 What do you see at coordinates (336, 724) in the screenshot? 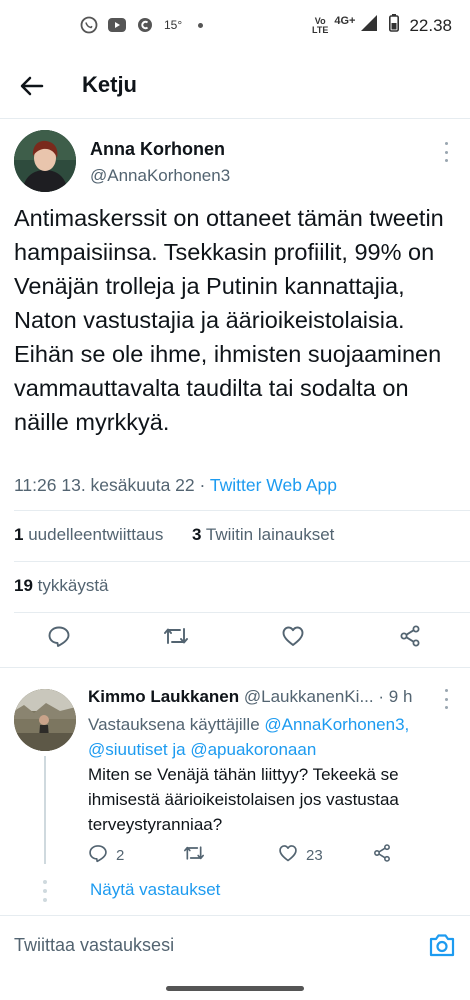
I see `mention-annakorhonen3: @AnnaKorhonen3,` at bounding box center [336, 724].